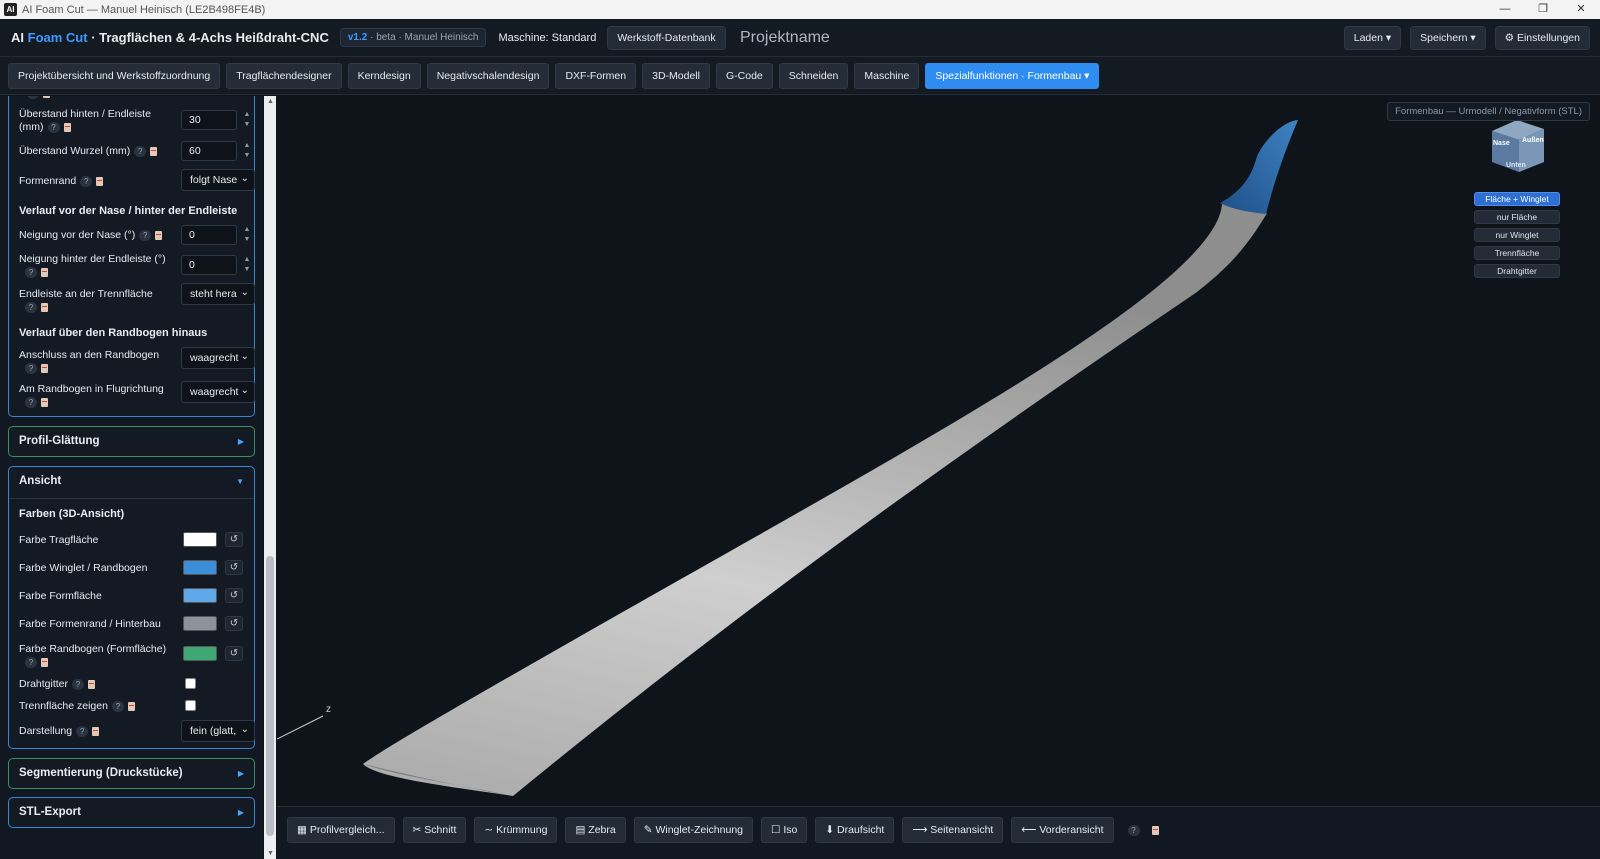 The height and width of the screenshot is (859, 1600). Describe the element at coordinates (131, 441) in the screenshot. I see `profile-smoothing-section: Profil-Glättung ▶` at that location.